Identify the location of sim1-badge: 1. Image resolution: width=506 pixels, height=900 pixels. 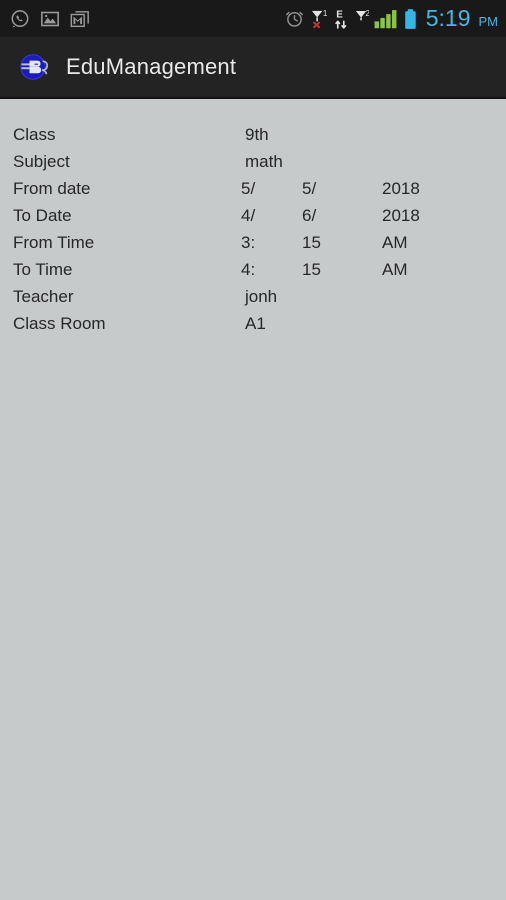
(325, 13).